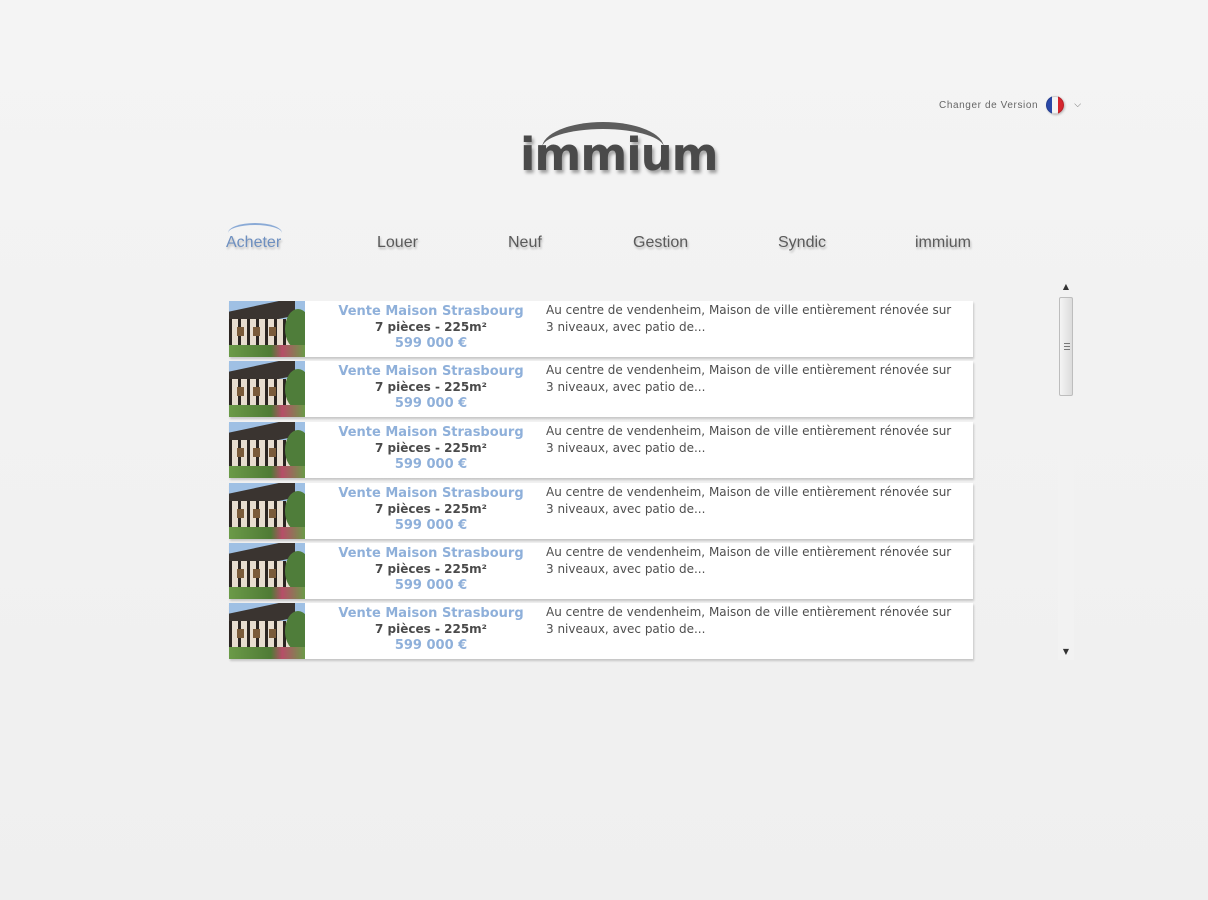 This screenshot has height=900, width=1208. I want to click on scroll-down-icon: ▼, so click(1066, 652).